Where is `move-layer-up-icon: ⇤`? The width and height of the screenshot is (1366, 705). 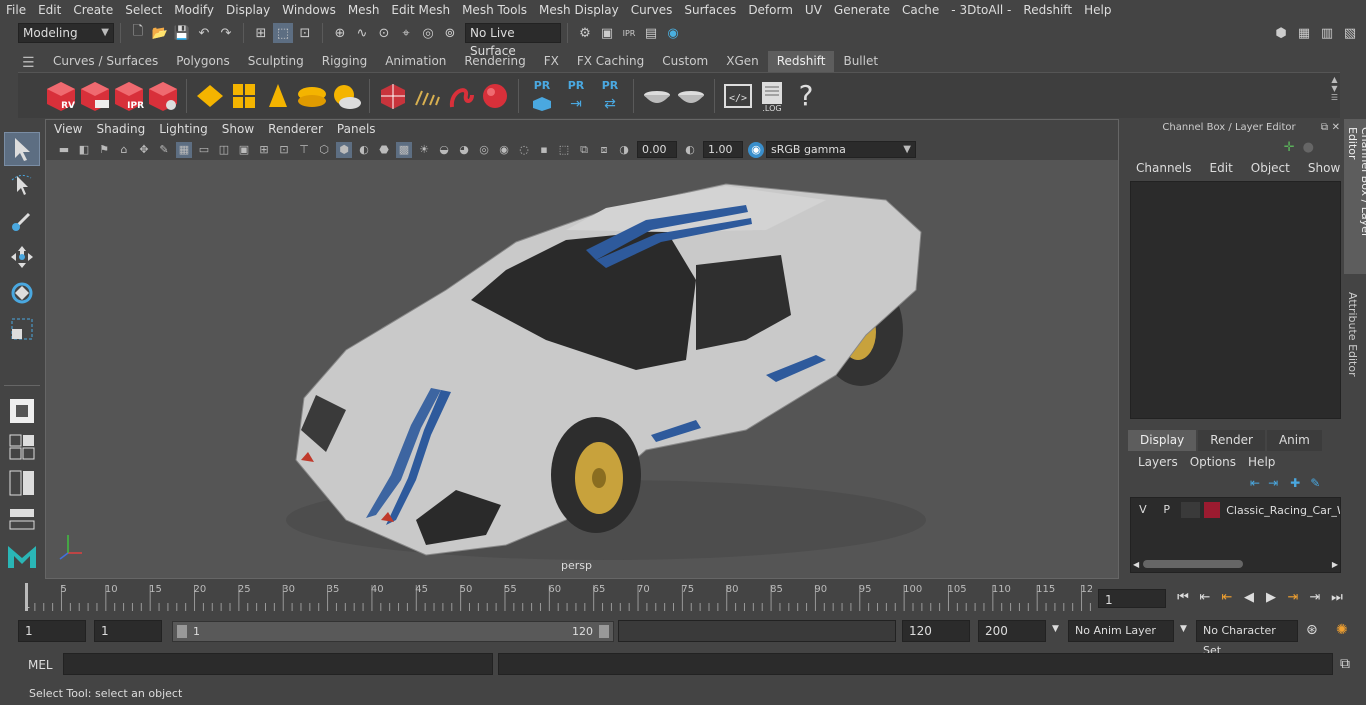 move-layer-up-icon: ⇤ is located at coordinates (1255, 483).